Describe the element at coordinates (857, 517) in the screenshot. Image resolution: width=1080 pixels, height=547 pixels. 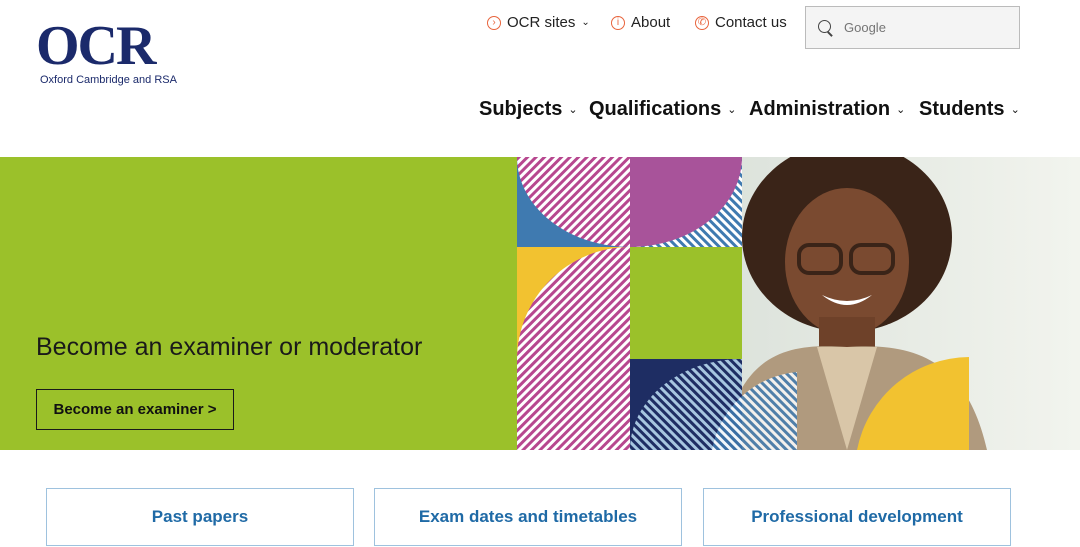
I see `professional-development-link: Professional development` at that location.